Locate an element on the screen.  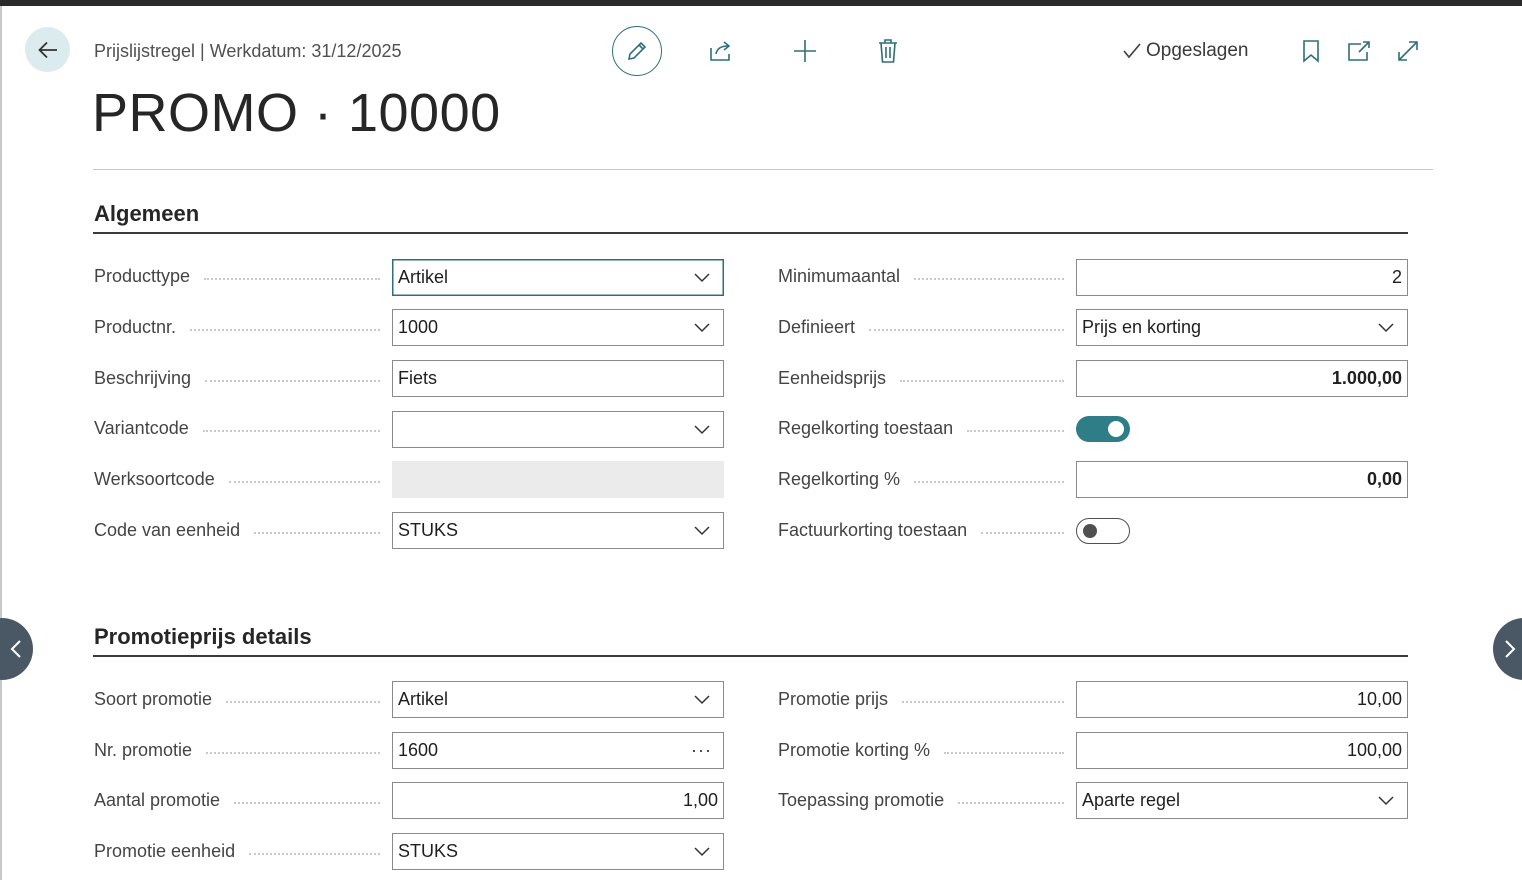
chevron-right-icon is located at coordinates (1510, 649).